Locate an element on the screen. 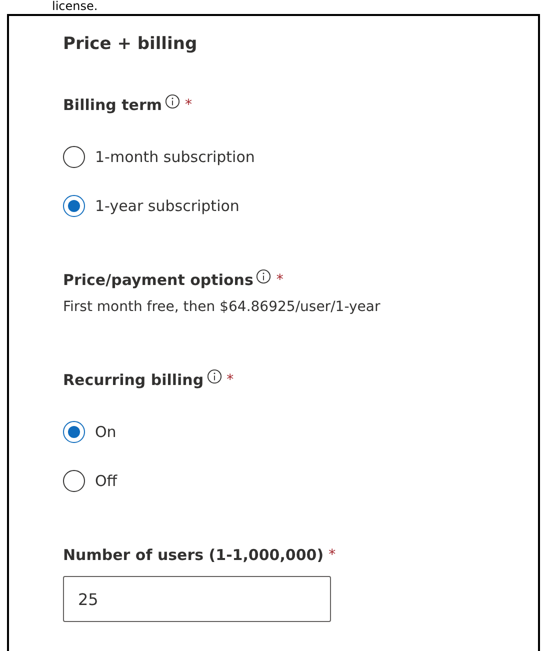  section-title: Price + billing is located at coordinates (130, 44).